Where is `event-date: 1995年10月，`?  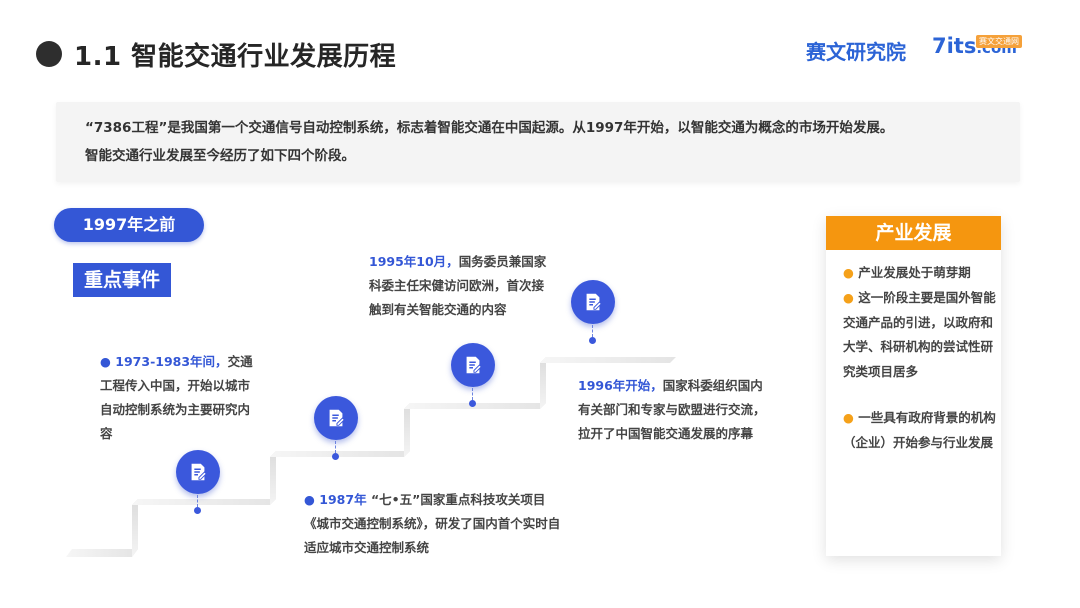
event-date: 1995年10月， is located at coordinates (414, 261).